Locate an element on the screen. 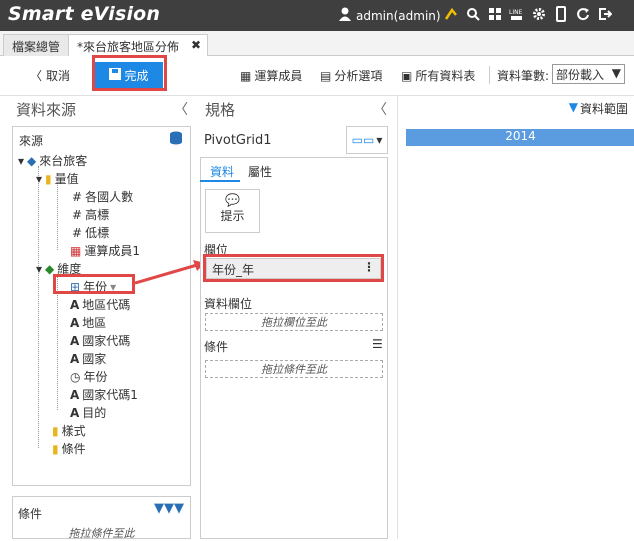 This screenshot has width=634, height=541. collapse-source-icon: 〈 is located at coordinates (181, 109).